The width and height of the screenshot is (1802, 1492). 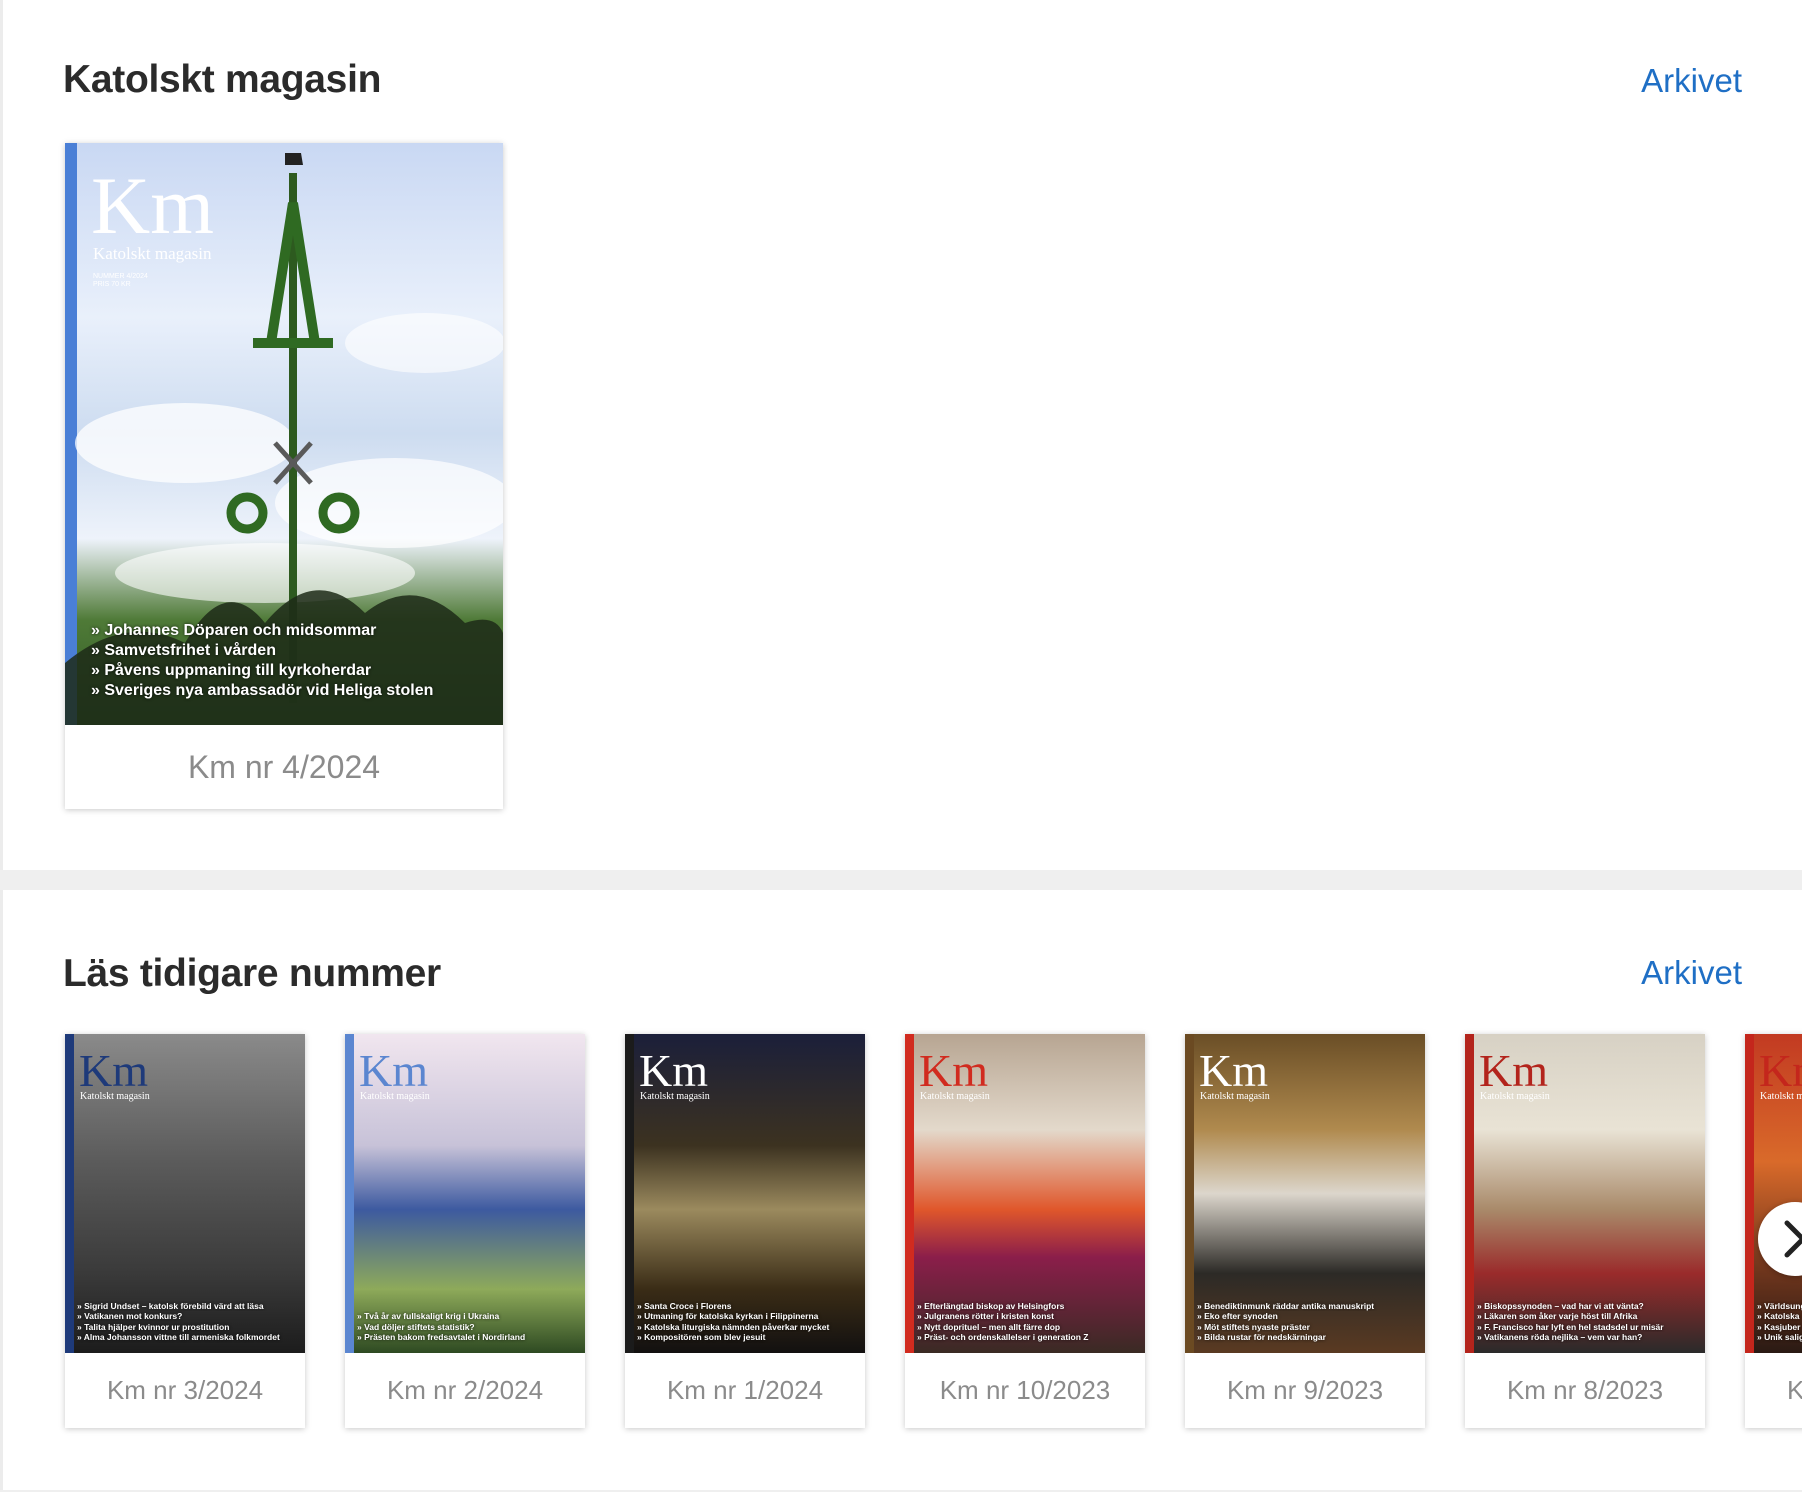 What do you see at coordinates (284, 767) in the screenshot?
I see `issue-caption: Km nr 4/2024` at bounding box center [284, 767].